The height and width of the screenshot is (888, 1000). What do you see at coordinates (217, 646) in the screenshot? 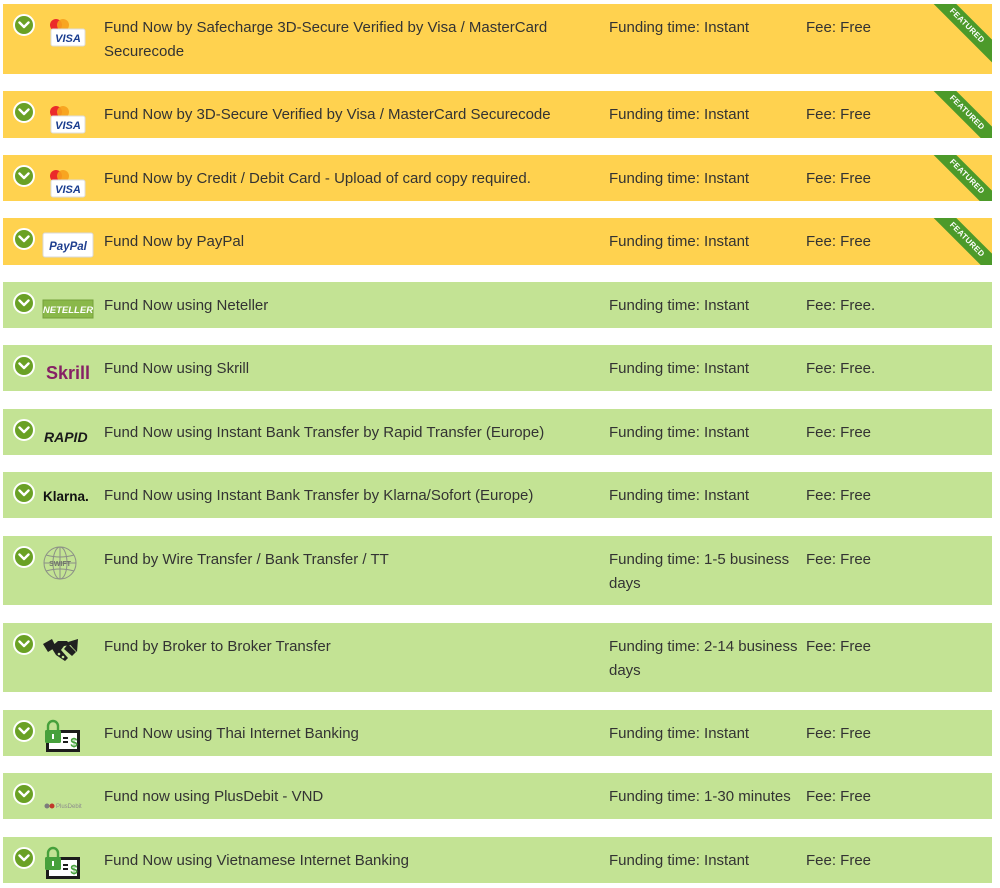
I see `method-name: Fund by Broker to Broker Transfer` at bounding box center [217, 646].